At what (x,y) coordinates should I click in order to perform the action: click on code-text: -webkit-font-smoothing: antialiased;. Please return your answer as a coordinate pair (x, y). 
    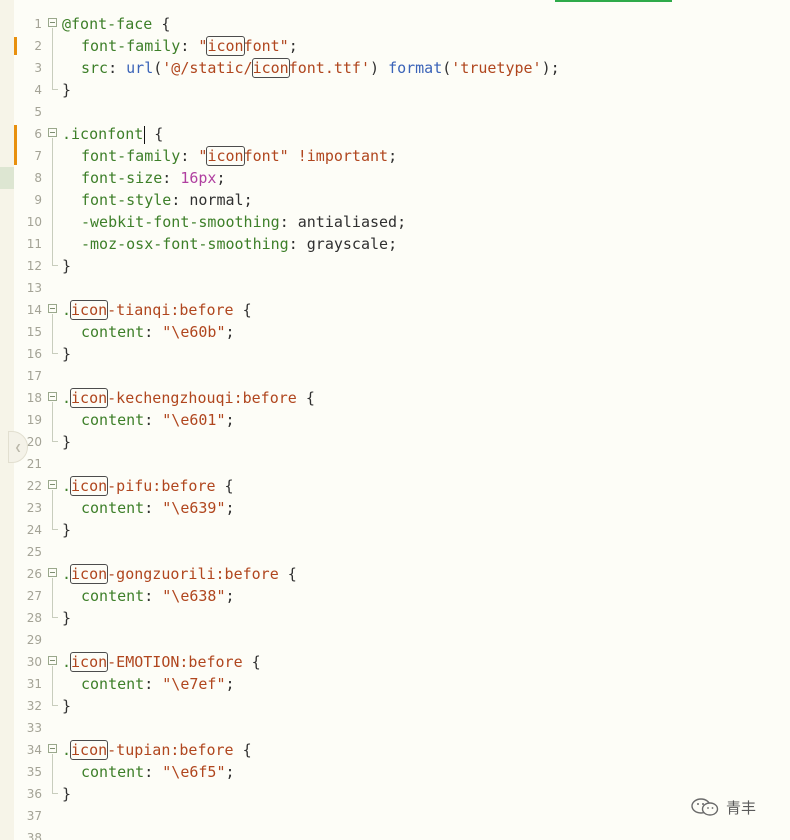
    Looking at the image, I should click on (234, 222).